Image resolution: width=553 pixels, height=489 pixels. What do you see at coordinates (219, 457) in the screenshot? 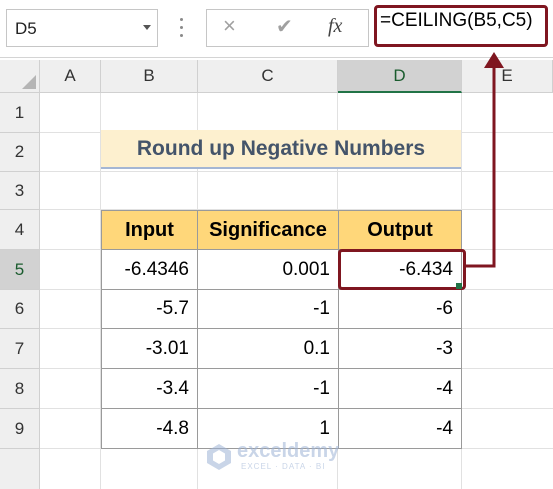
I see `exceldemy-logo-icon` at bounding box center [219, 457].